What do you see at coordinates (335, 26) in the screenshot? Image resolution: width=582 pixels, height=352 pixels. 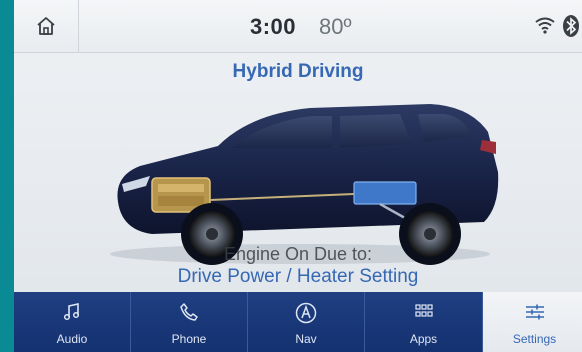 I see `outside-temperature: 80º` at bounding box center [335, 26].